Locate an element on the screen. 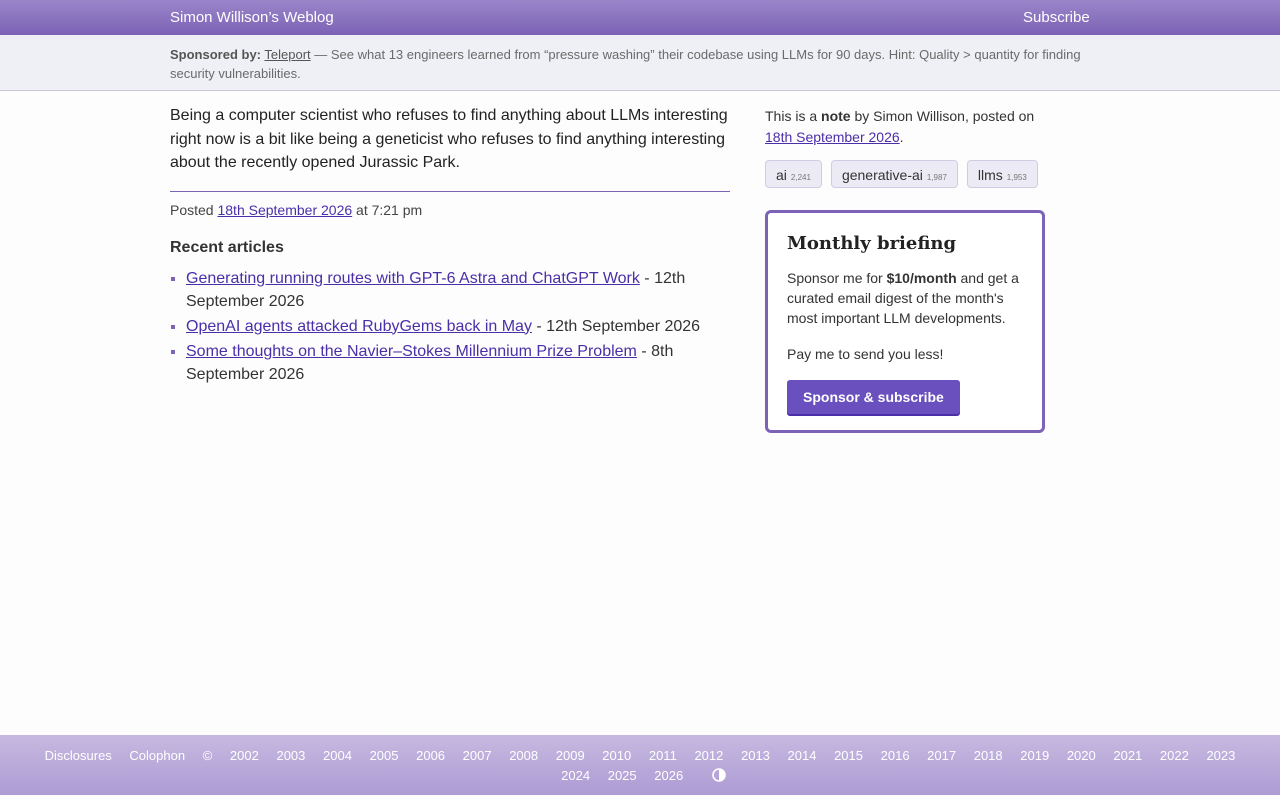 The height and width of the screenshot is (800, 1280). year-link-2006: 2006 is located at coordinates (430, 755).